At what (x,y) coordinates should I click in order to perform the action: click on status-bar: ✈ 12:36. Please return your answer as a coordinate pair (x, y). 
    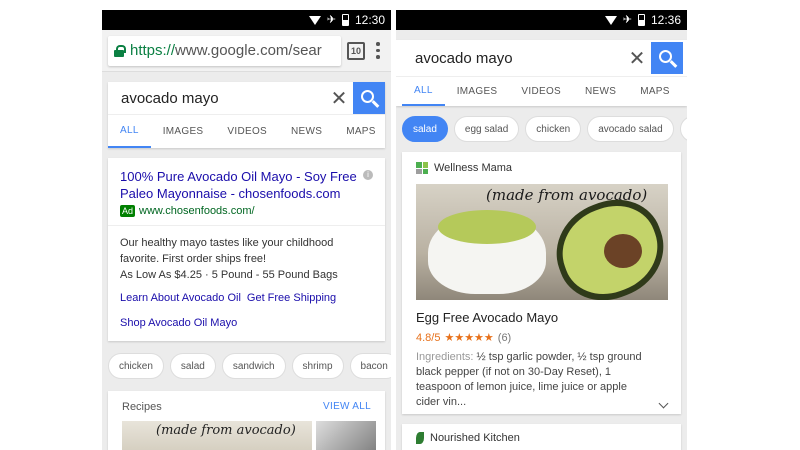
    Looking at the image, I should click on (541, 20).